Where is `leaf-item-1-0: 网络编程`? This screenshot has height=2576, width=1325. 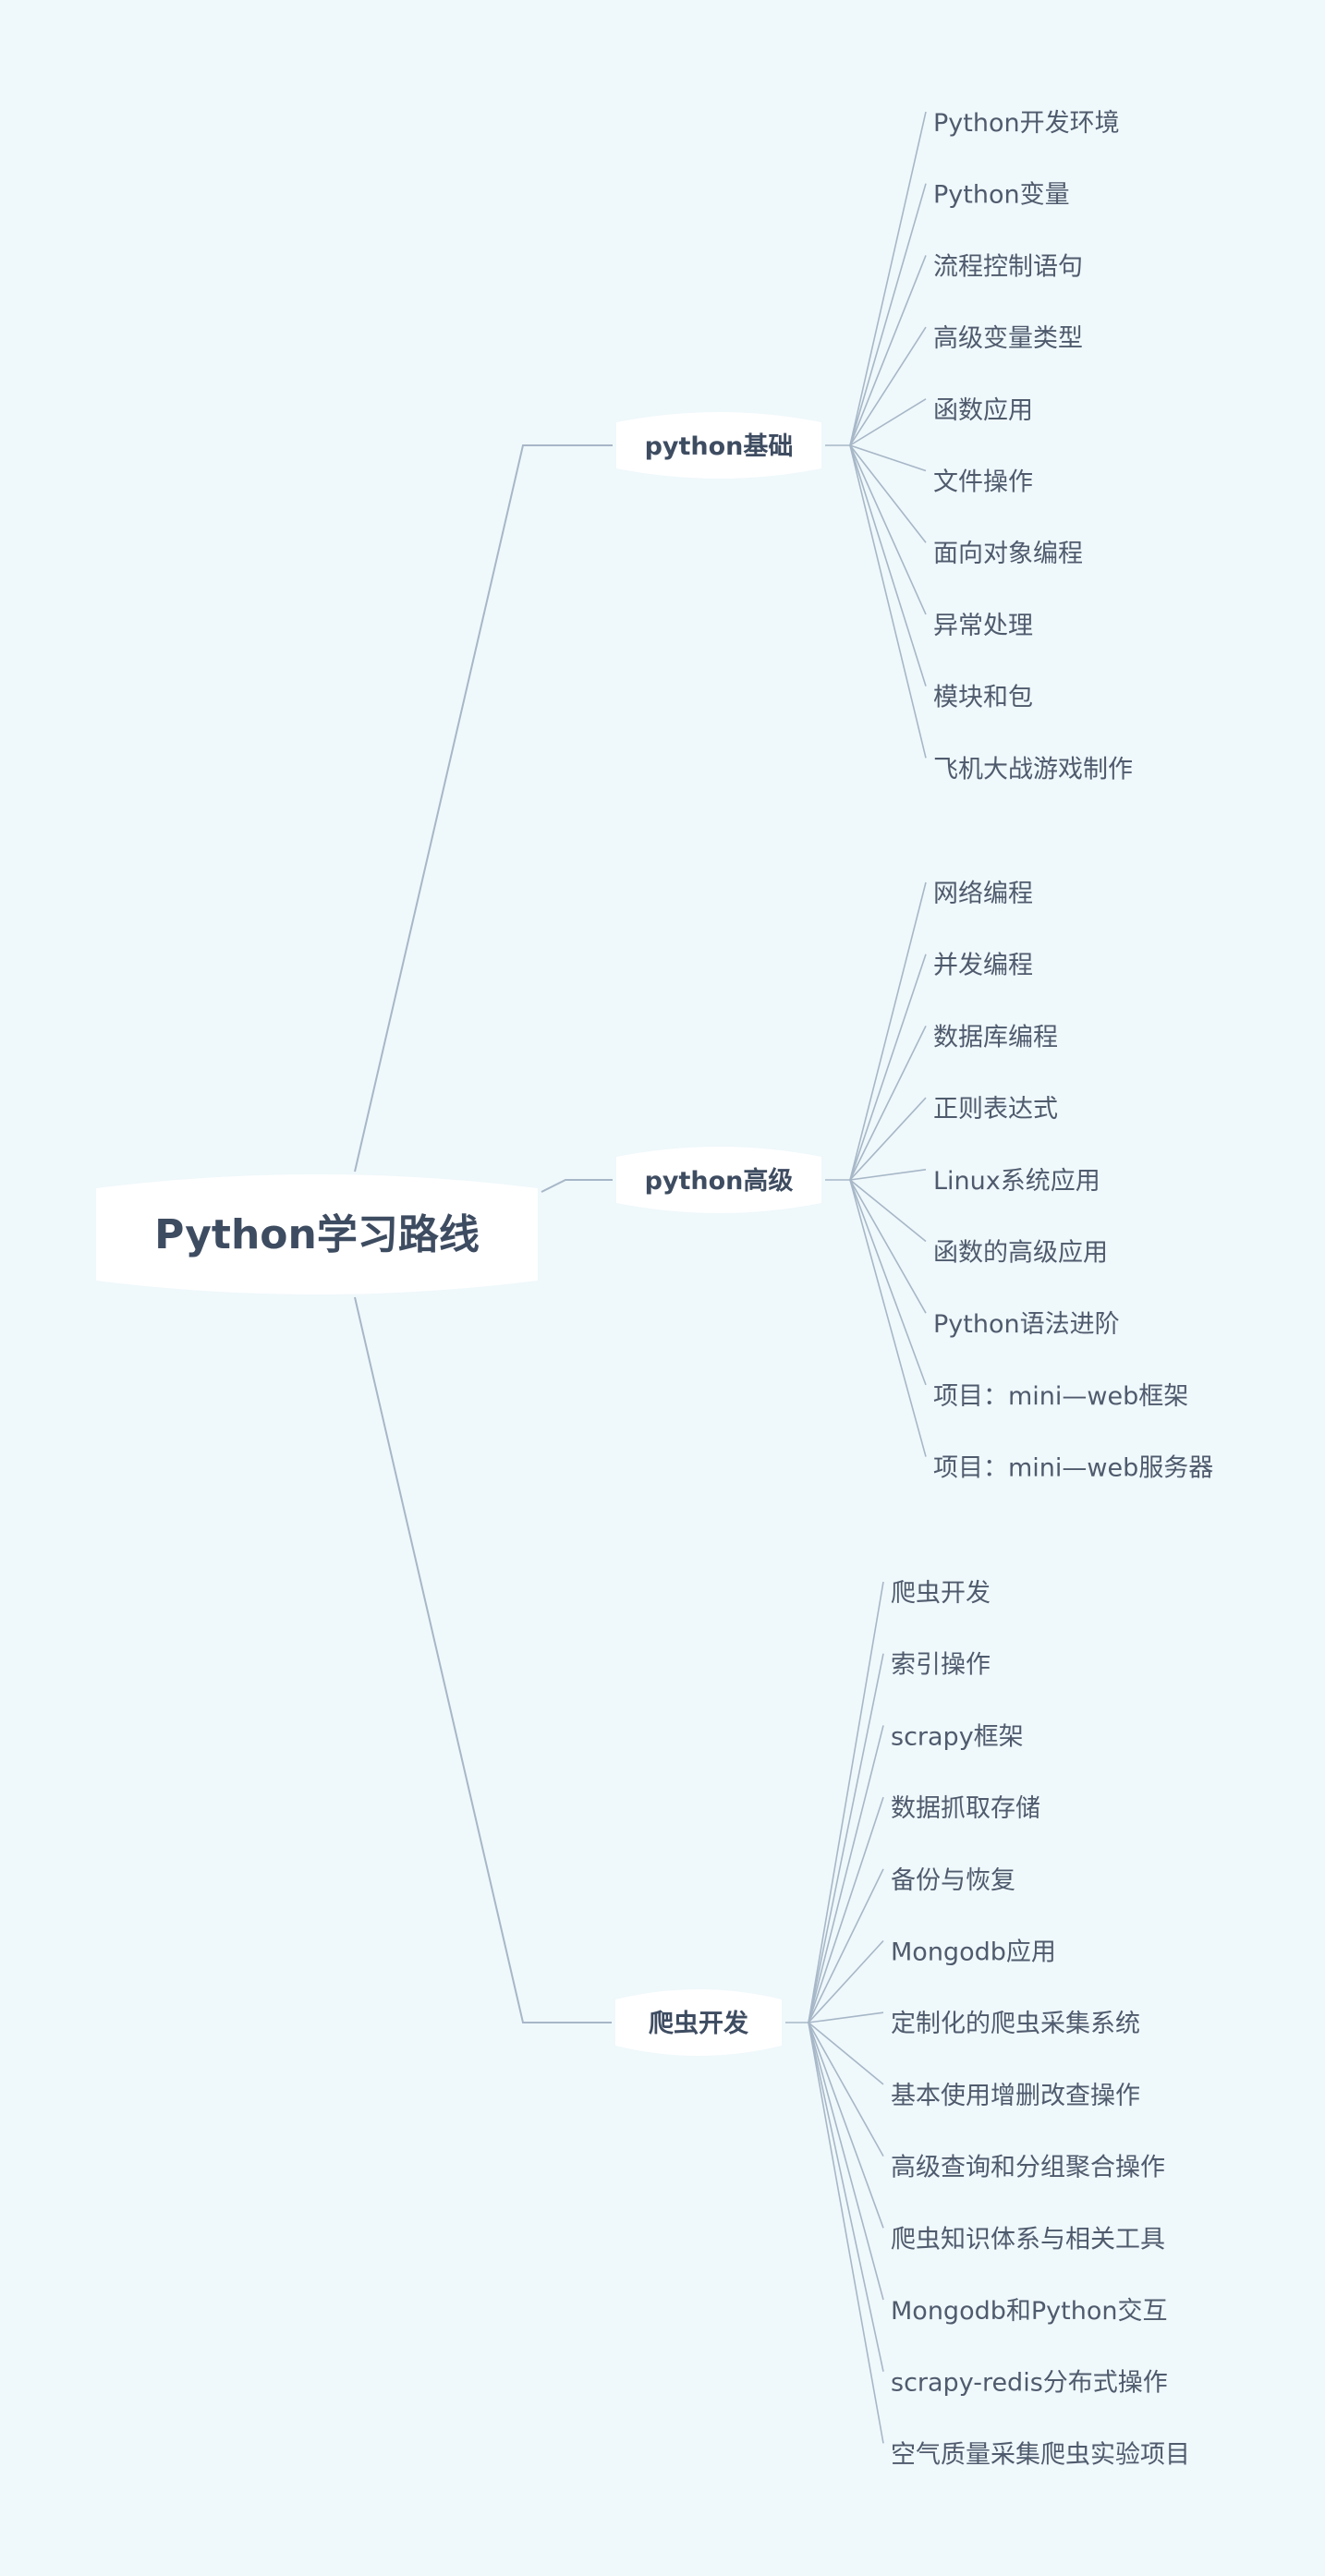 leaf-item-1-0: 网络编程 is located at coordinates (983, 894).